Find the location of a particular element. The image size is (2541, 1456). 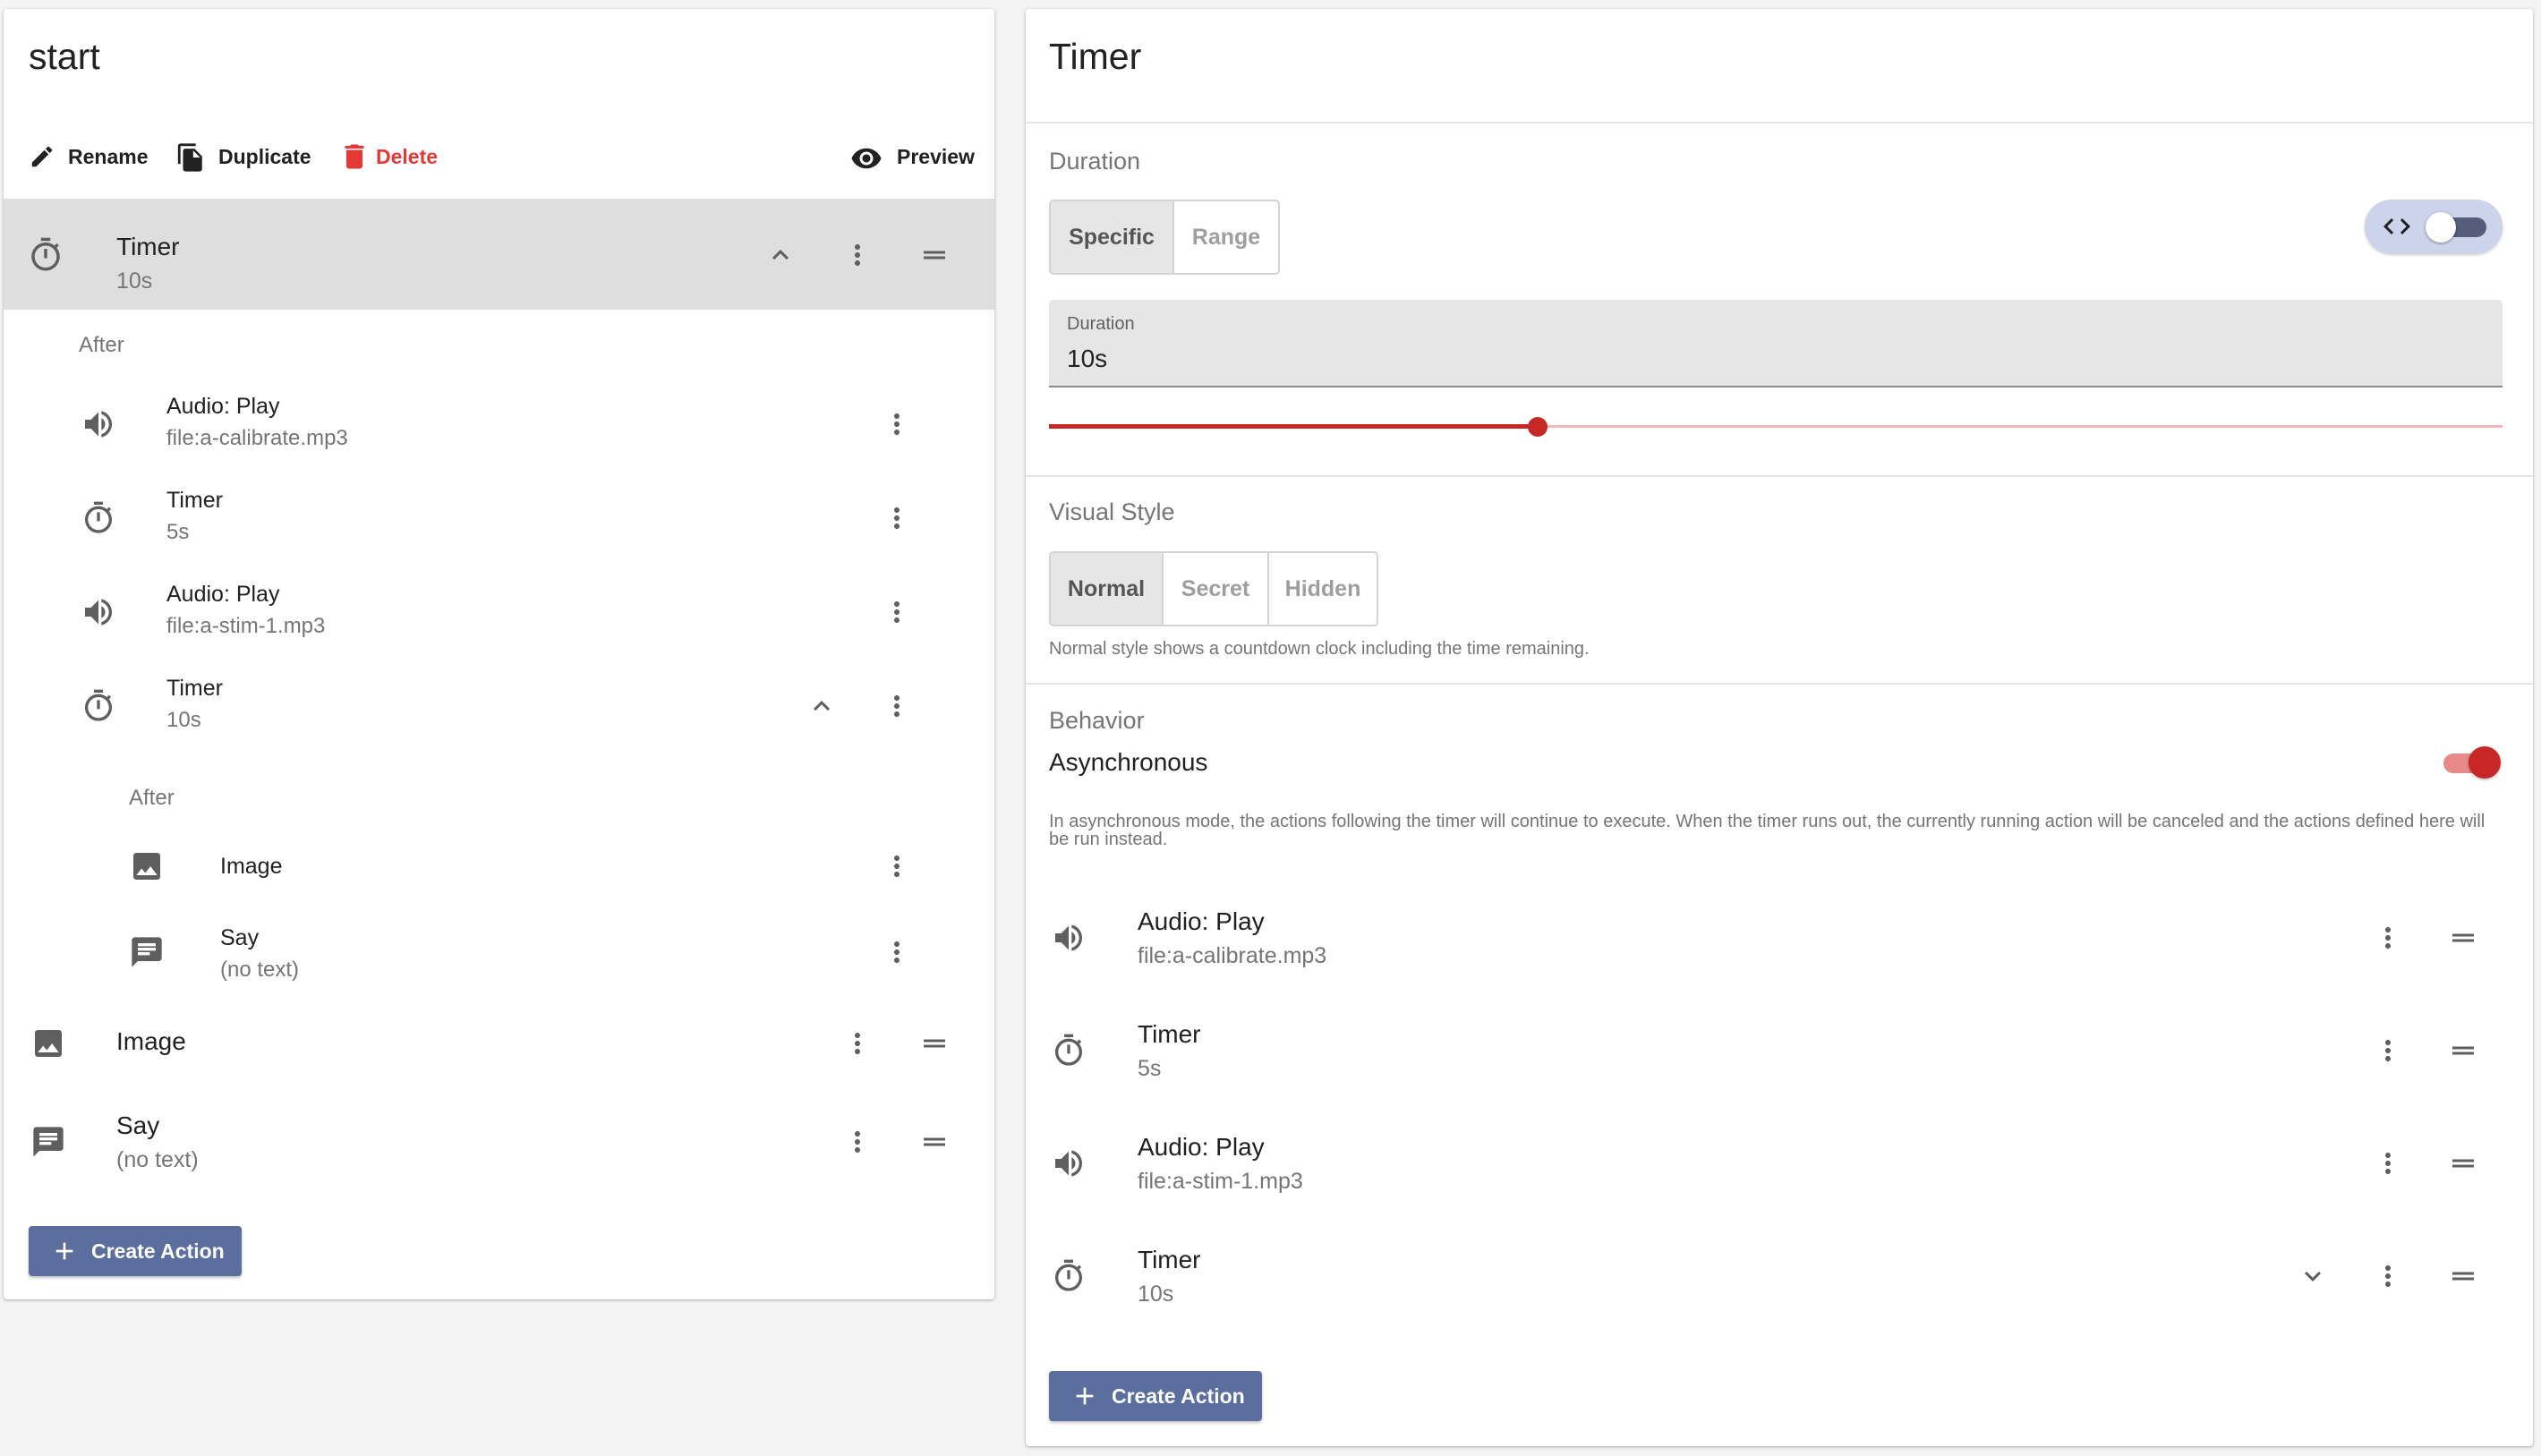

rename-button: Rename is located at coordinates (95, 157).